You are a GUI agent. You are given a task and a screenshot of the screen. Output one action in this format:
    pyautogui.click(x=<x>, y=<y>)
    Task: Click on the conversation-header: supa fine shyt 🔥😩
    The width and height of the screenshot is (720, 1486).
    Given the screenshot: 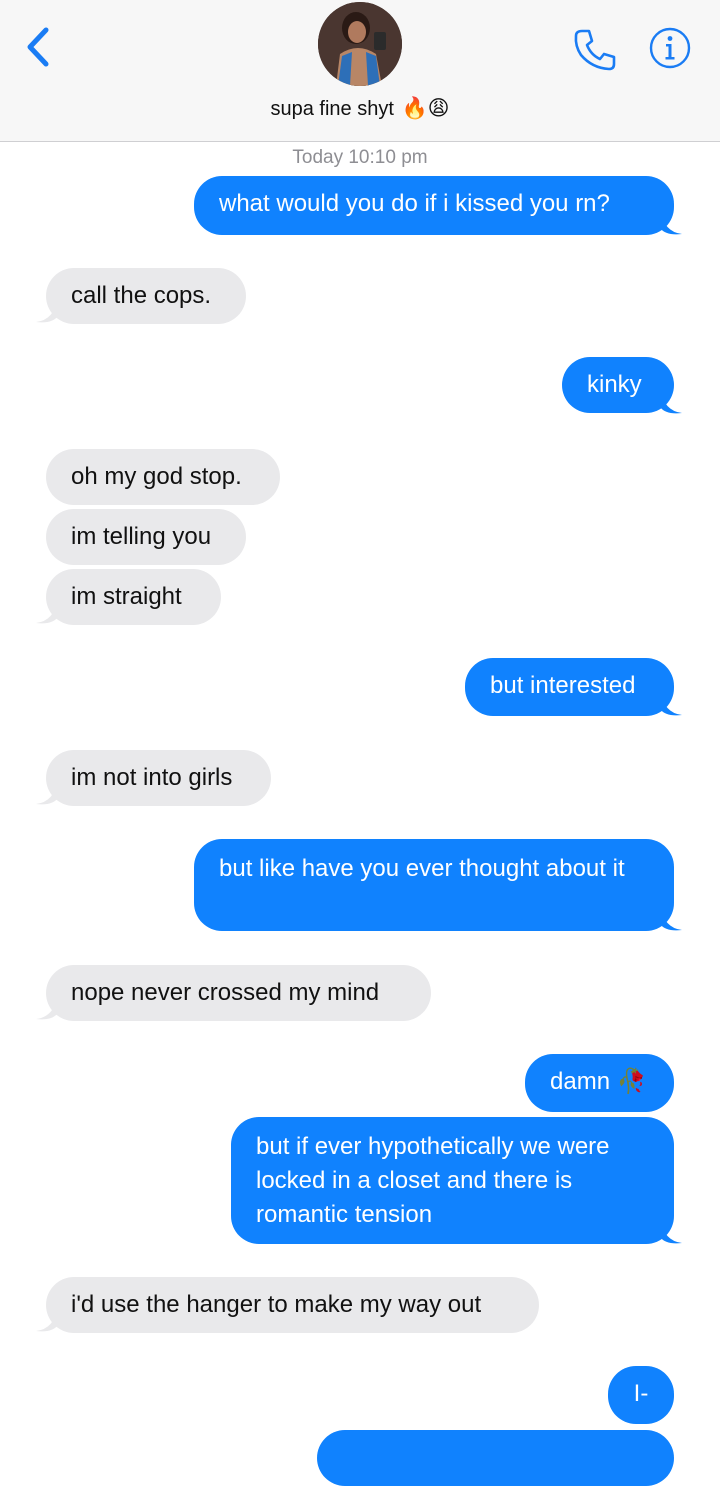 What is the action you would take?
    pyautogui.click(x=360, y=71)
    